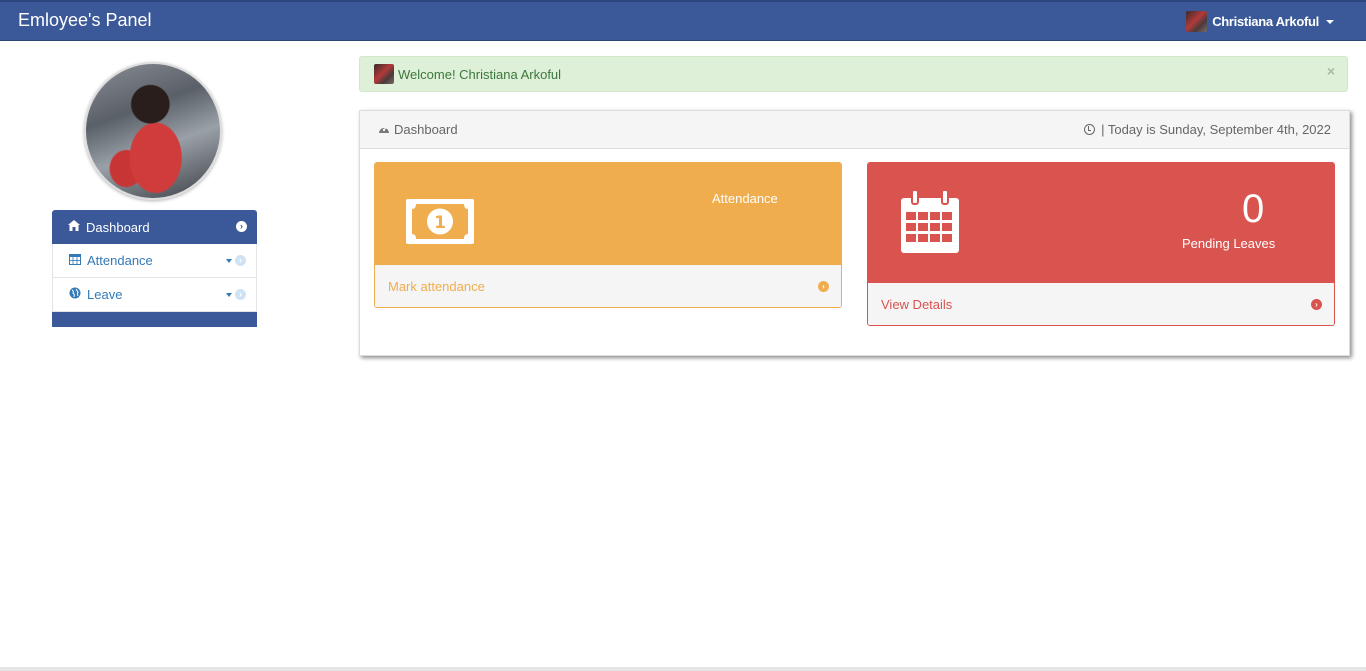 Image resolution: width=1366 pixels, height=671 pixels. I want to click on brand-title: Emloyee's Panel, so click(85, 20).